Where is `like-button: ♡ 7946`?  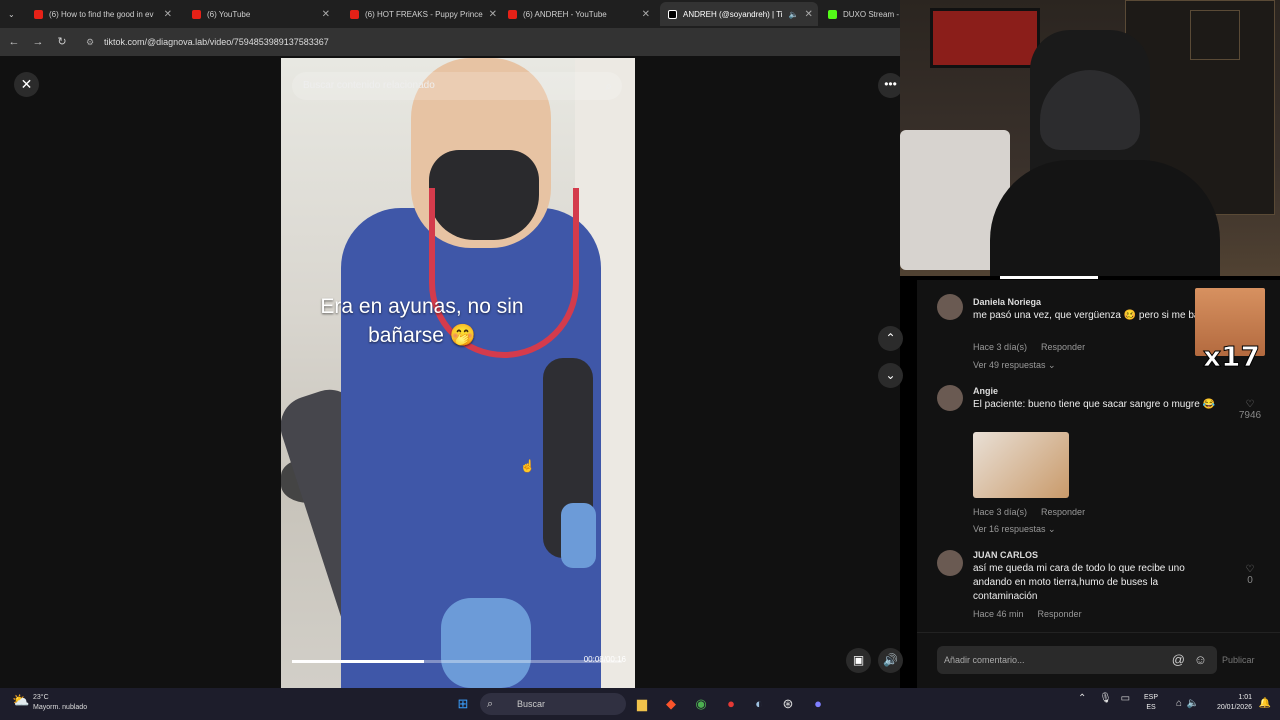 like-button: ♡ 7946 is located at coordinates (1250, 410).